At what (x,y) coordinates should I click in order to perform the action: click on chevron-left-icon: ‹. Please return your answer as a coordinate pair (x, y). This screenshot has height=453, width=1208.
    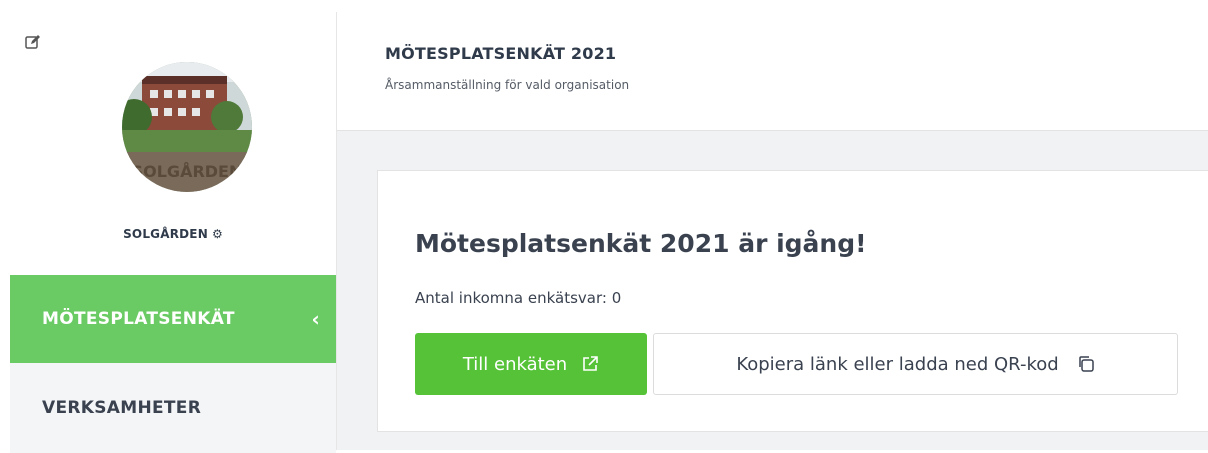
    Looking at the image, I should click on (315, 319).